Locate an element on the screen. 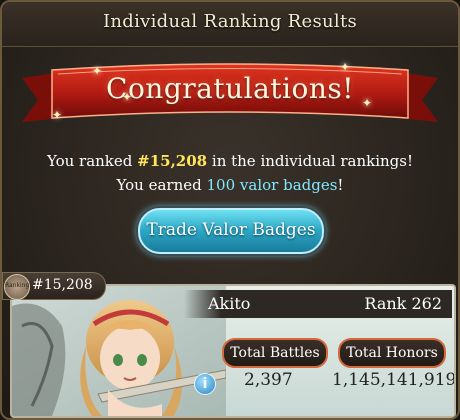 Image resolution: width=460 pixels, height=420 pixels. page-title: Individual Ranking Results is located at coordinates (230, 21).